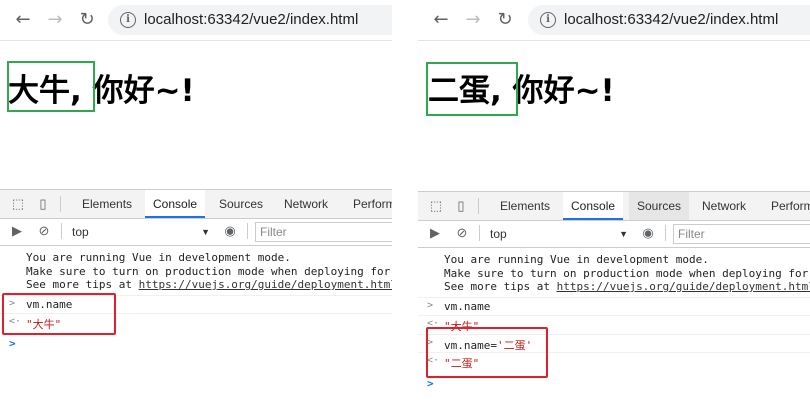 This screenshot has width=810, height=411. What do you see at coordinates (614, 306) in the screenshot?
I see `console-entry-input: > vm.name` at bounding box center [614, 306].